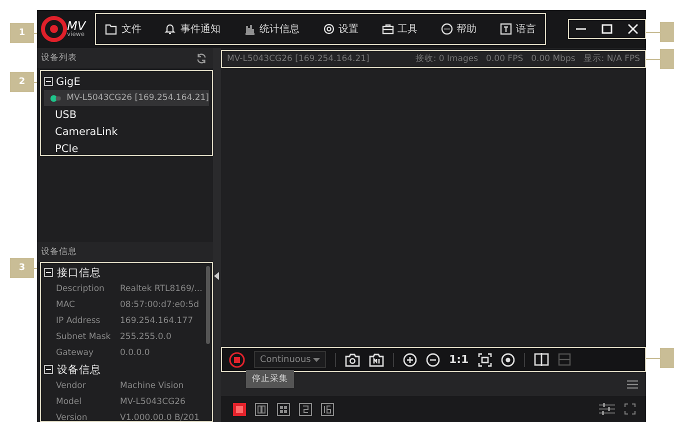 The height and width of the screenshot is (422, 674). Describe the element at coordinates (170, 29) in the screenshot. I see `bell-icon` at that location.